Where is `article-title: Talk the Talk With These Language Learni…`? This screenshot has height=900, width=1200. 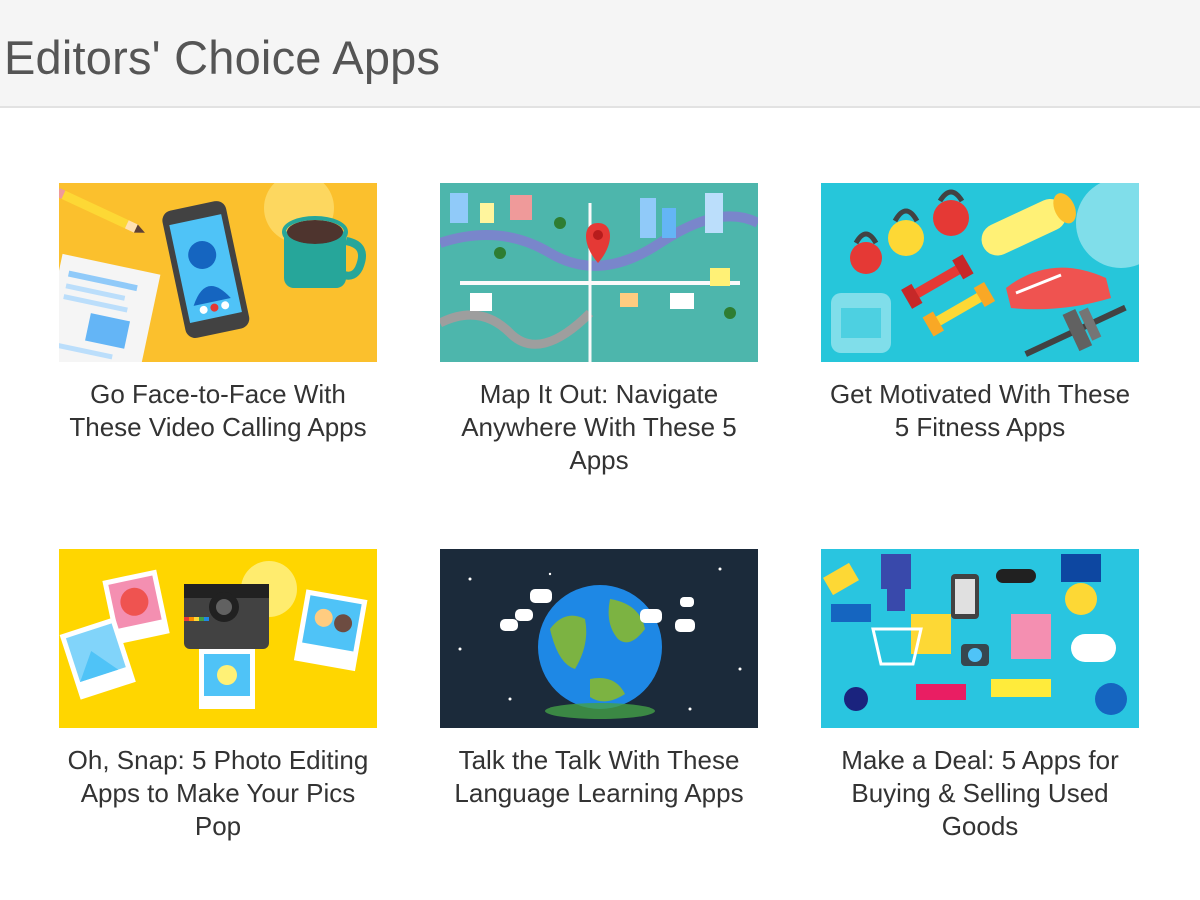
article-title: Talk the Talk With These Language Learni… is located at coordinates (599, 777).